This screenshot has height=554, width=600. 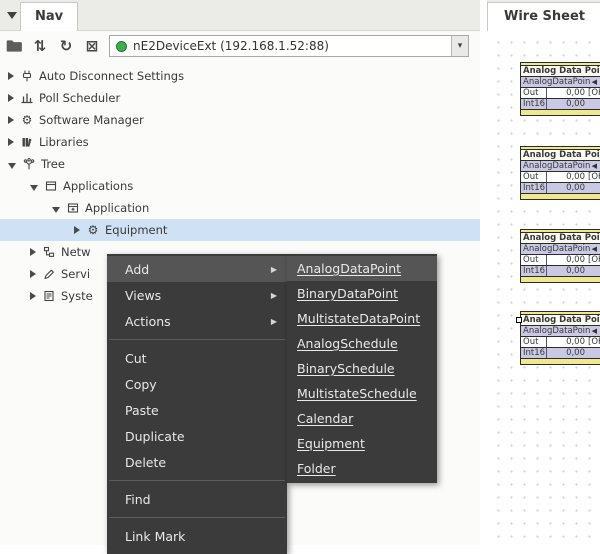 I want to click on menu-item-delete: Delete, so click(x=197, y=462).